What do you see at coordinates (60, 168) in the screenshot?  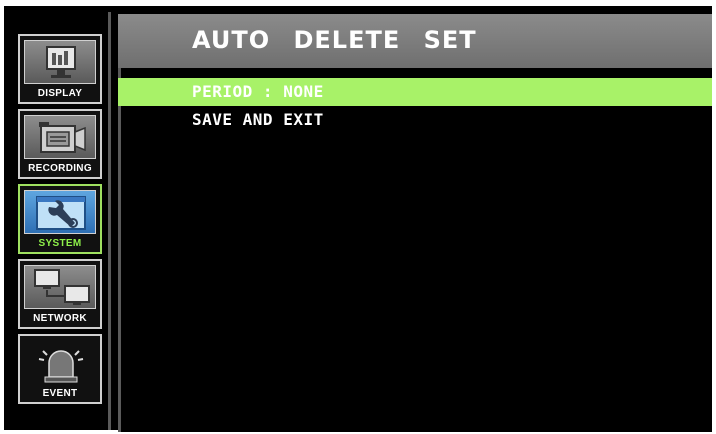 I see `sidebar-item-label: RECORDING` at bounding box center [60, 168].